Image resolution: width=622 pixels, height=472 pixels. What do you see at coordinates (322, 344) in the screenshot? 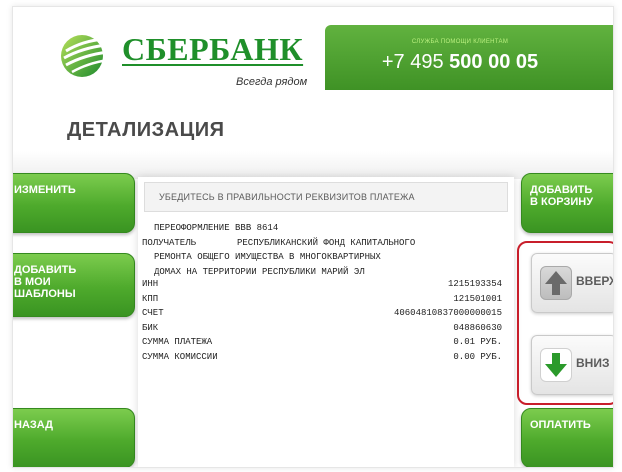
I see `field-row: СУММА ПЛАТЕЖА 0.01 РУБ.` at bounding box center [322, 344].